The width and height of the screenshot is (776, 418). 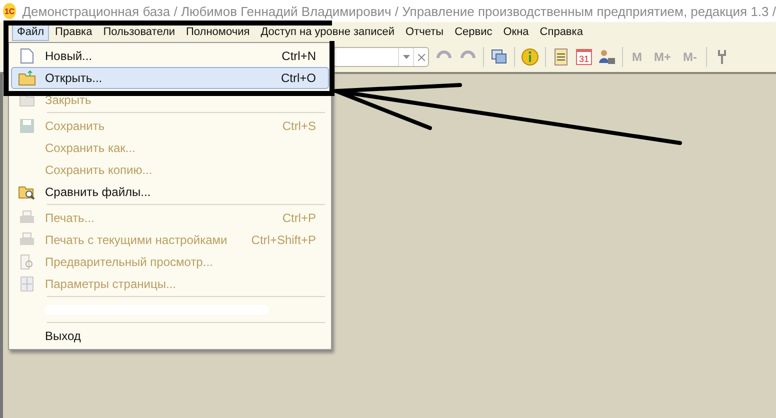 I want to click on menu-item: Открыть... Ctrl+O, so click(x=170, y=78).